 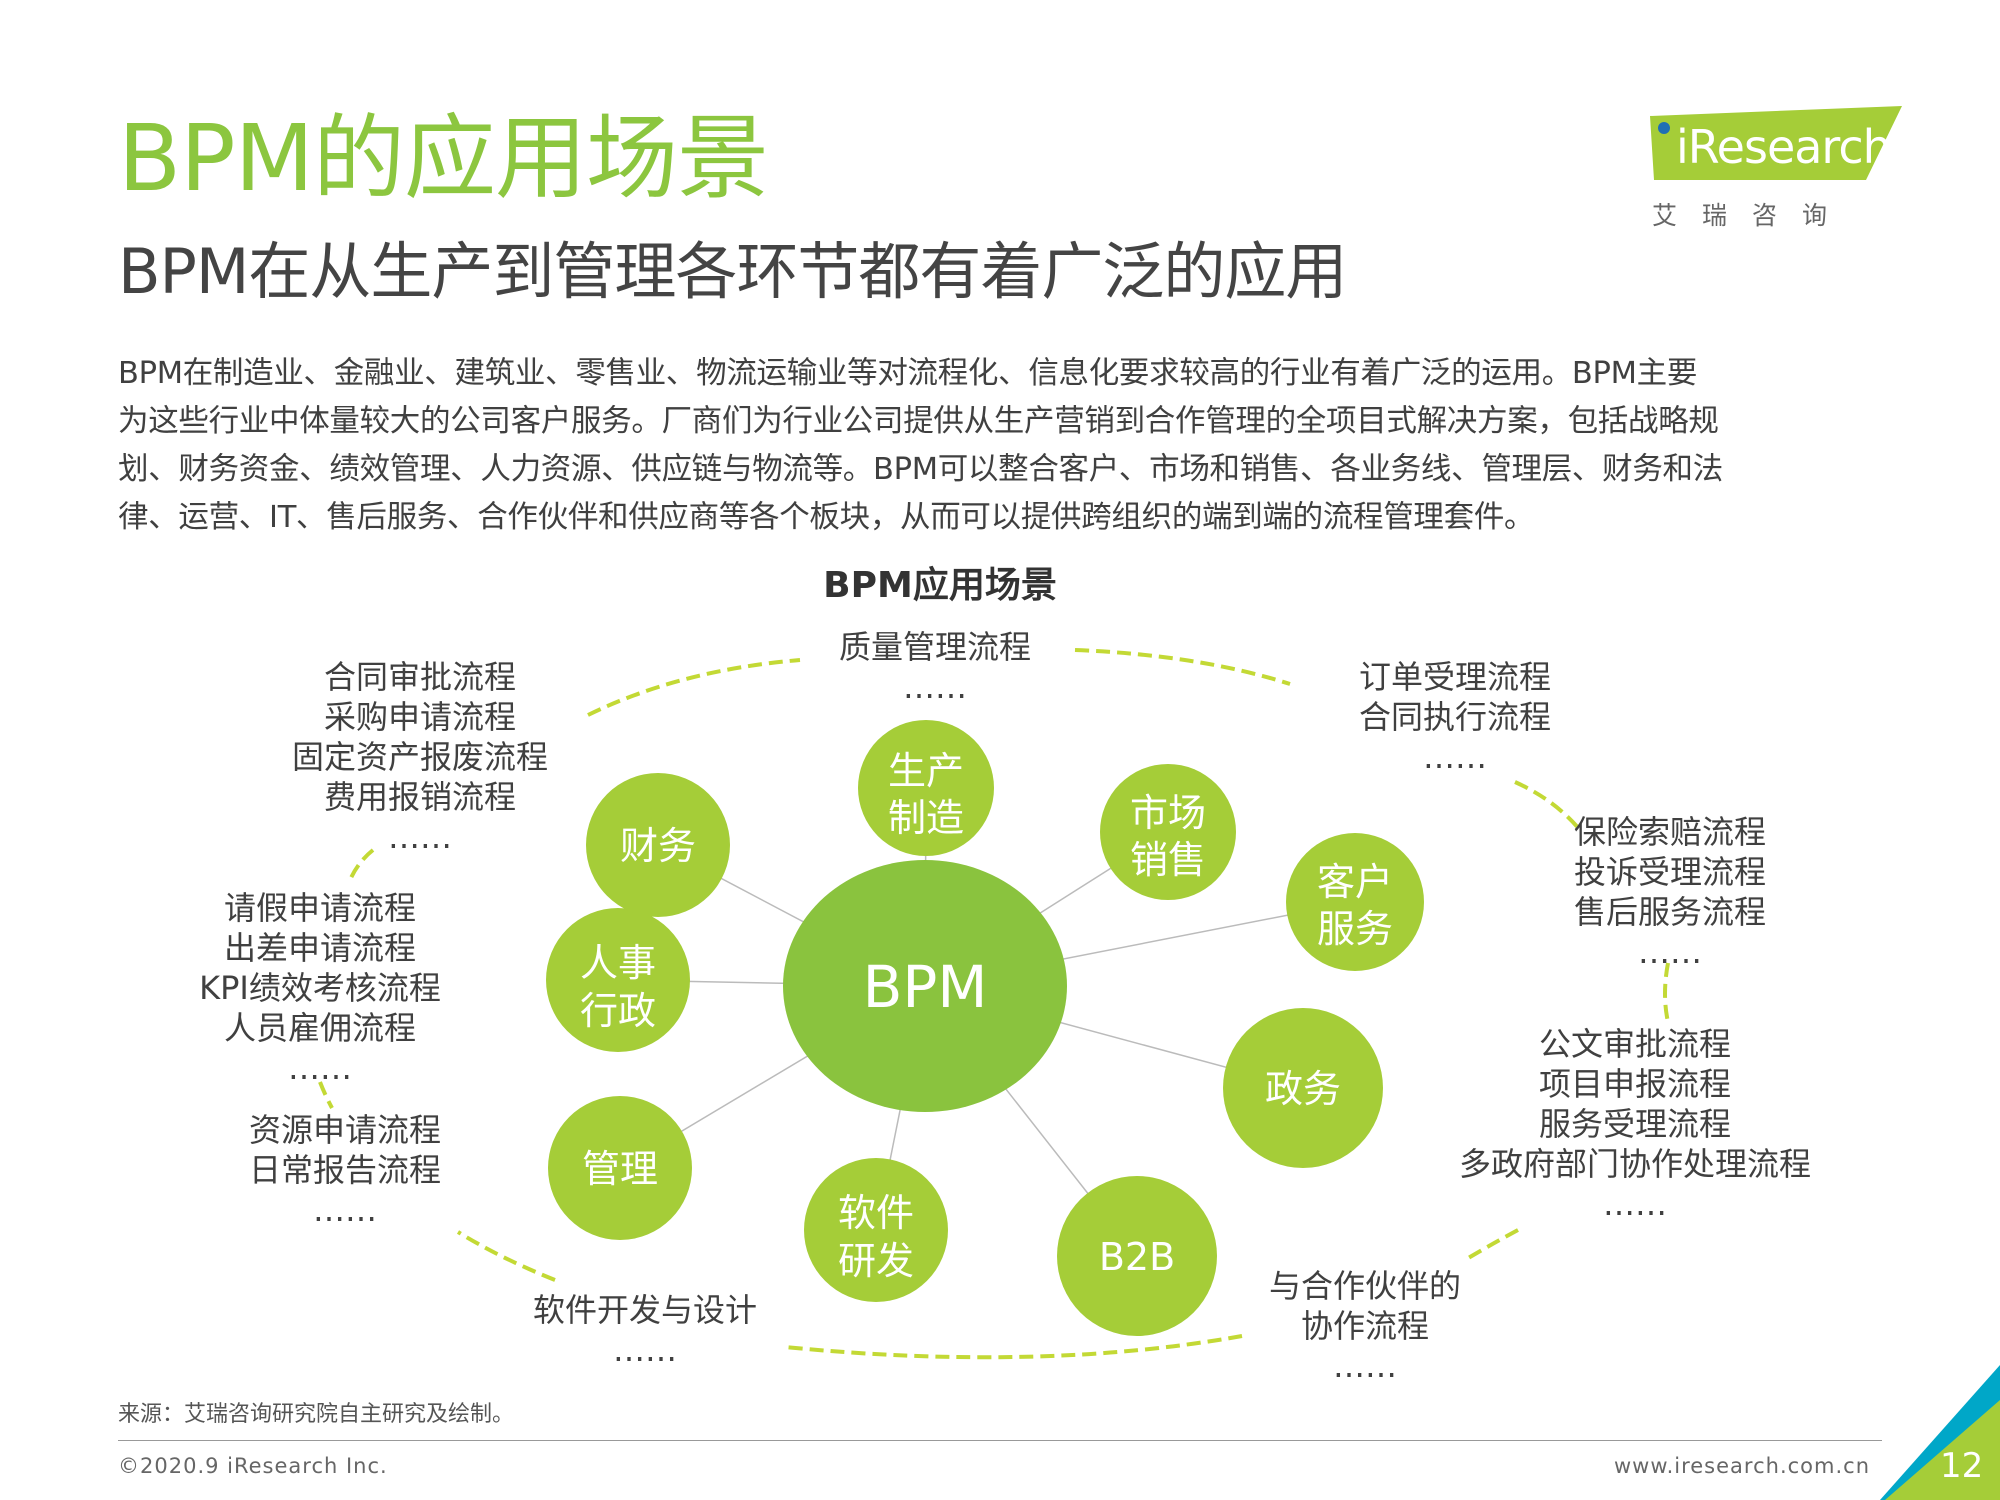 What do you see at coordinates (1634, 1164) in the screenshot?
I see `process-item: 多政府部门协作处理流程` at bounding box center [1634, 1164].